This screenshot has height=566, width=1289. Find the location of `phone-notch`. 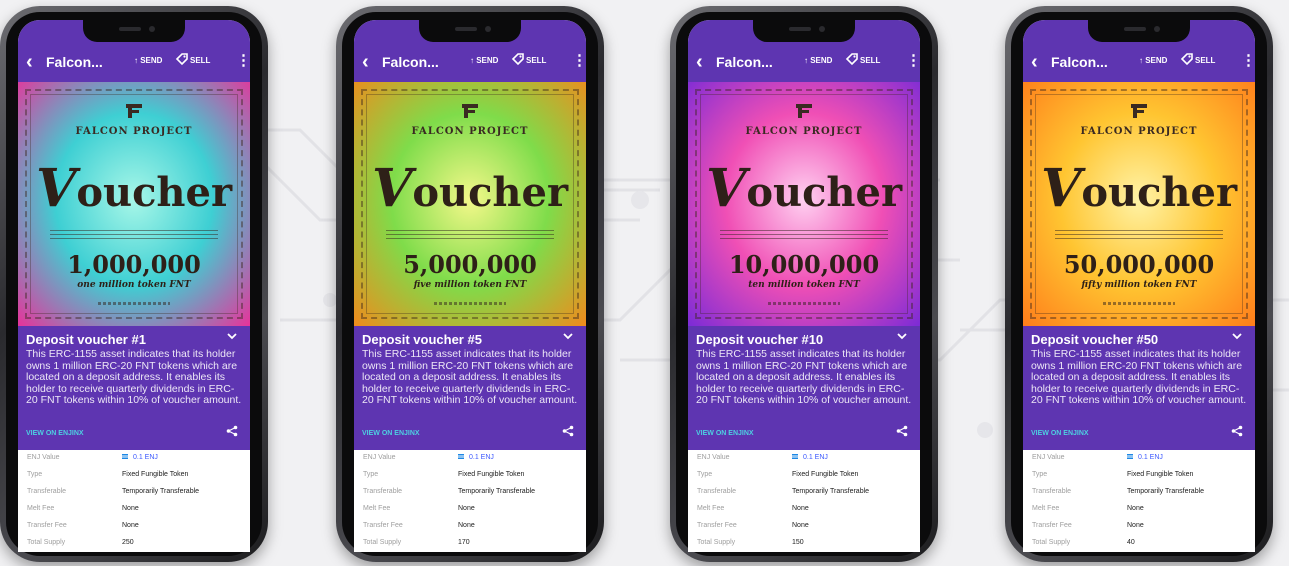

phone-notch is located at coordinates (134, 31).